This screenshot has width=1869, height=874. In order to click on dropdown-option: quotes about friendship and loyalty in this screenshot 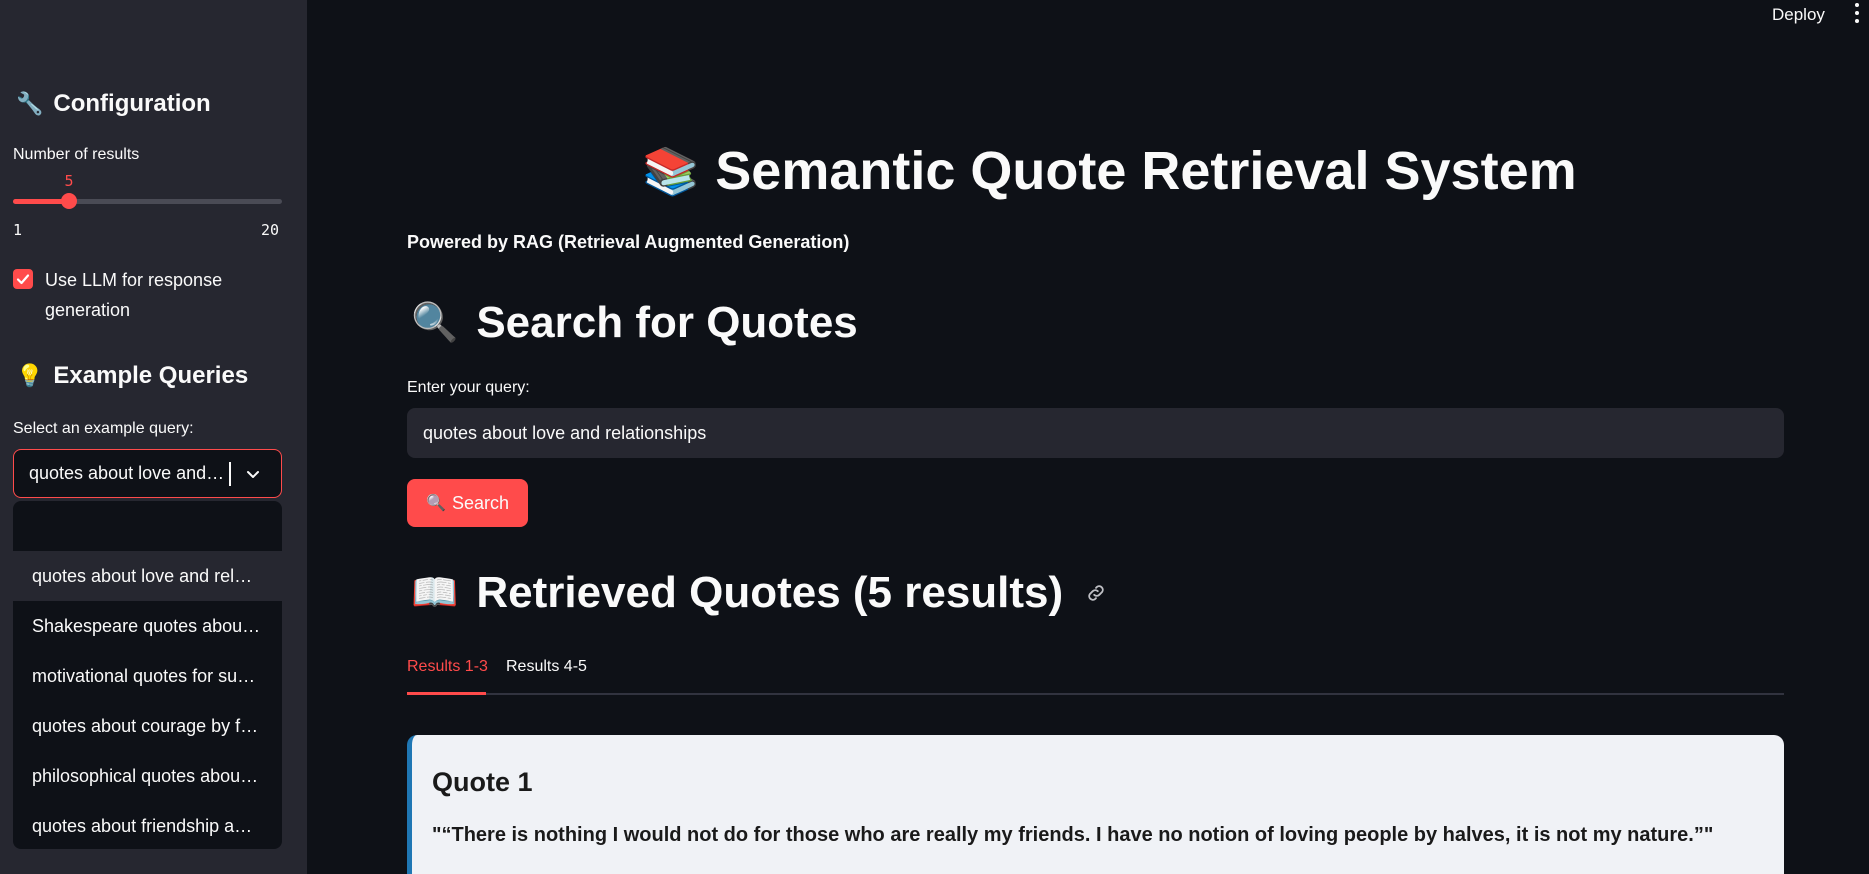, I will do `click(147, 825)`.